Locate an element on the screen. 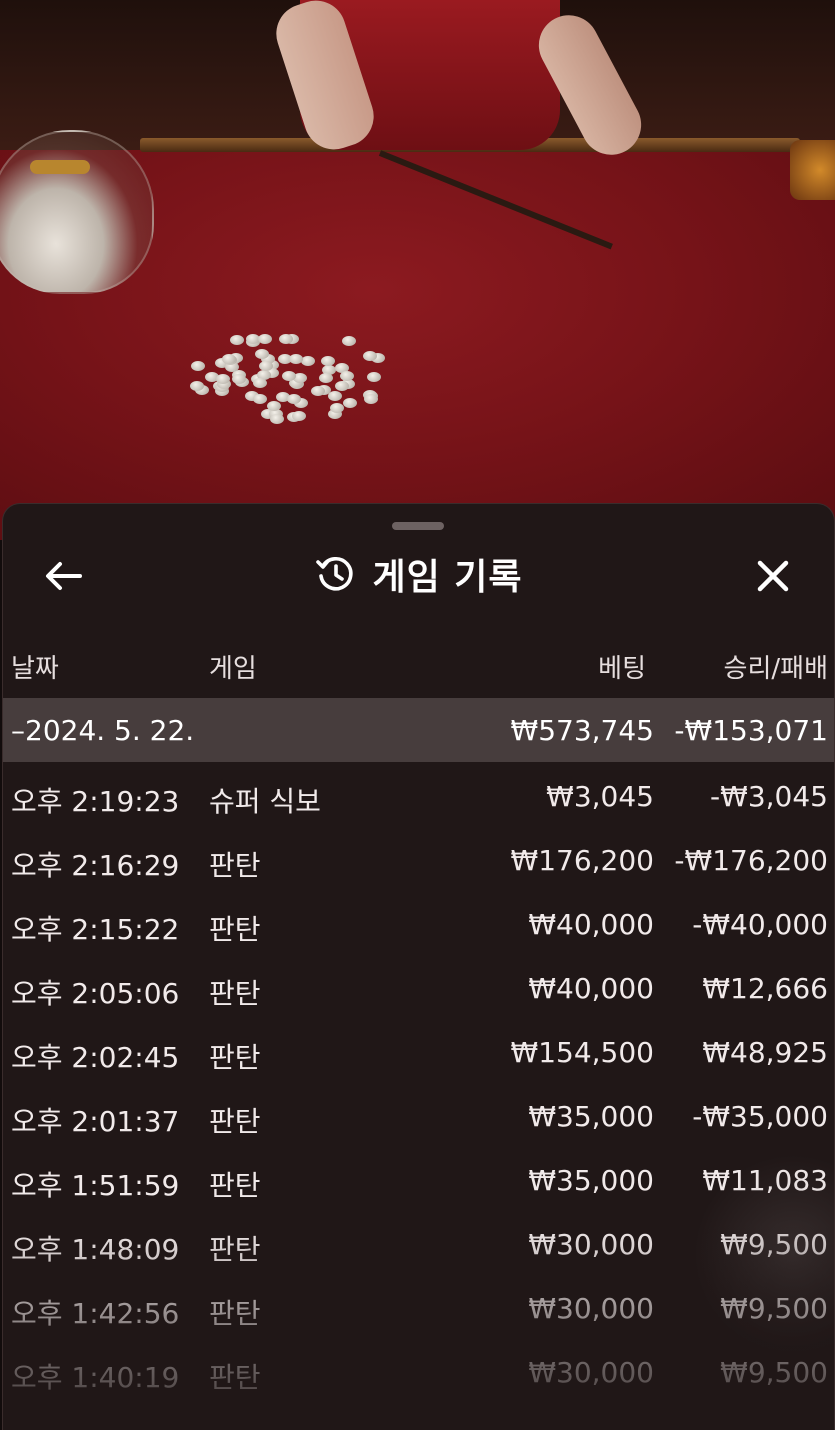 This screenshot has width=835, height=1430. row-result: -₩176,200 is located at coordinates (751, 860).